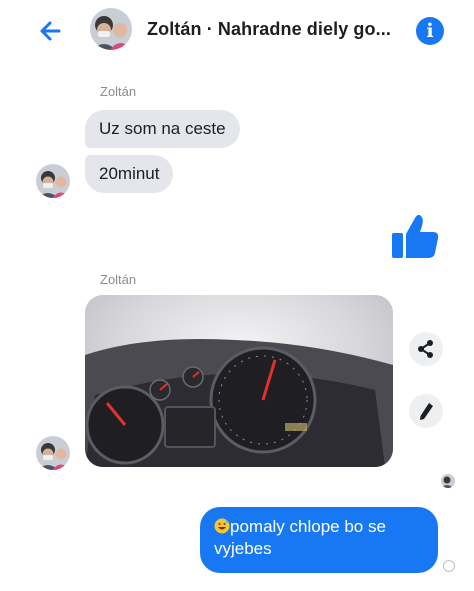 The image size is (474, 591). I want to click on edit-button, so click(426, 411).